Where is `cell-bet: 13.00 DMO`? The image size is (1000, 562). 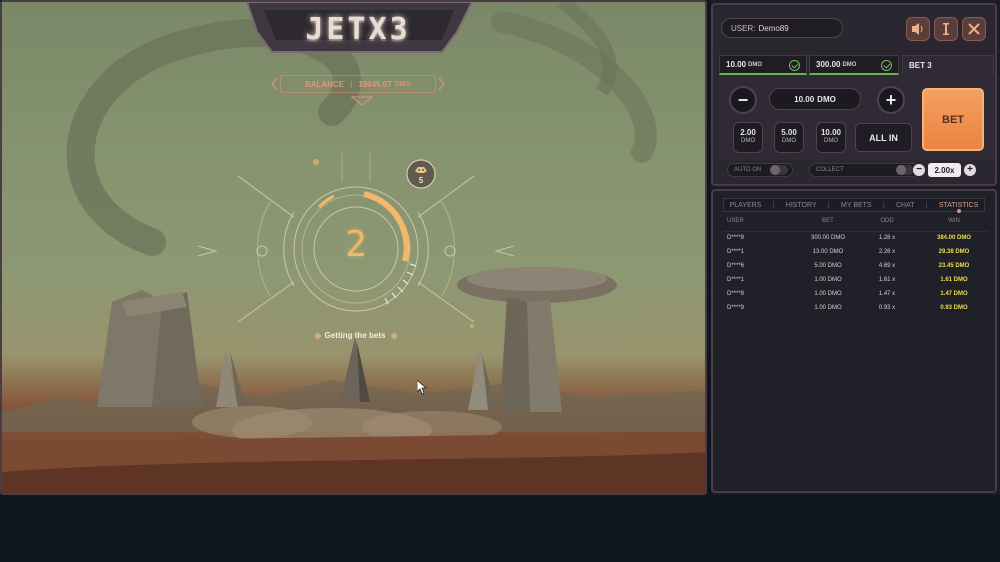
cell-bet: 13.00 DMO is located at coordinates (828, 252).